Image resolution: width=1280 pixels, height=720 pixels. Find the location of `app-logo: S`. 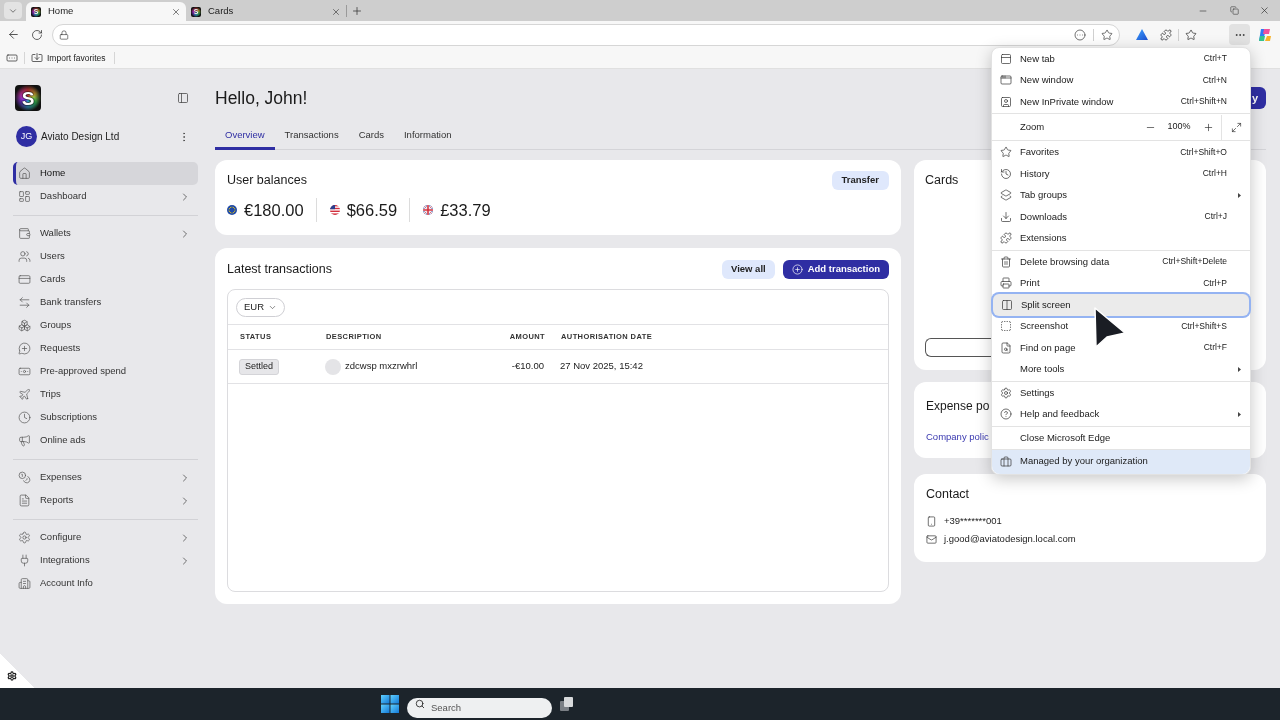

app-logo: S is located at coordinates (28, 98).